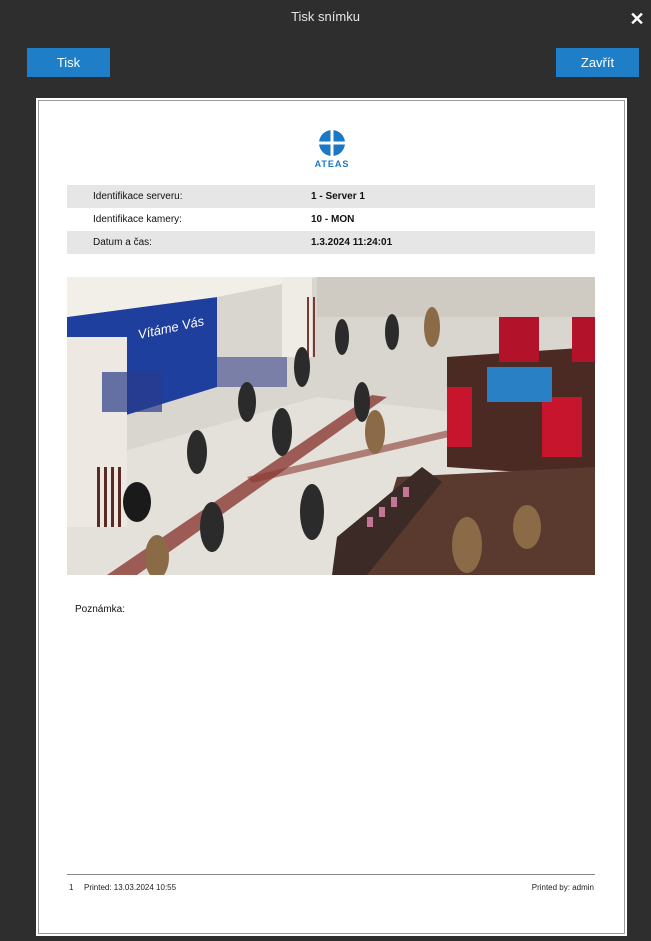  What do you see at coordinates (137, 219) in the screenshot?
I see `camera-id-label: Identifikace kamery:` at bounding box center [137, 219].